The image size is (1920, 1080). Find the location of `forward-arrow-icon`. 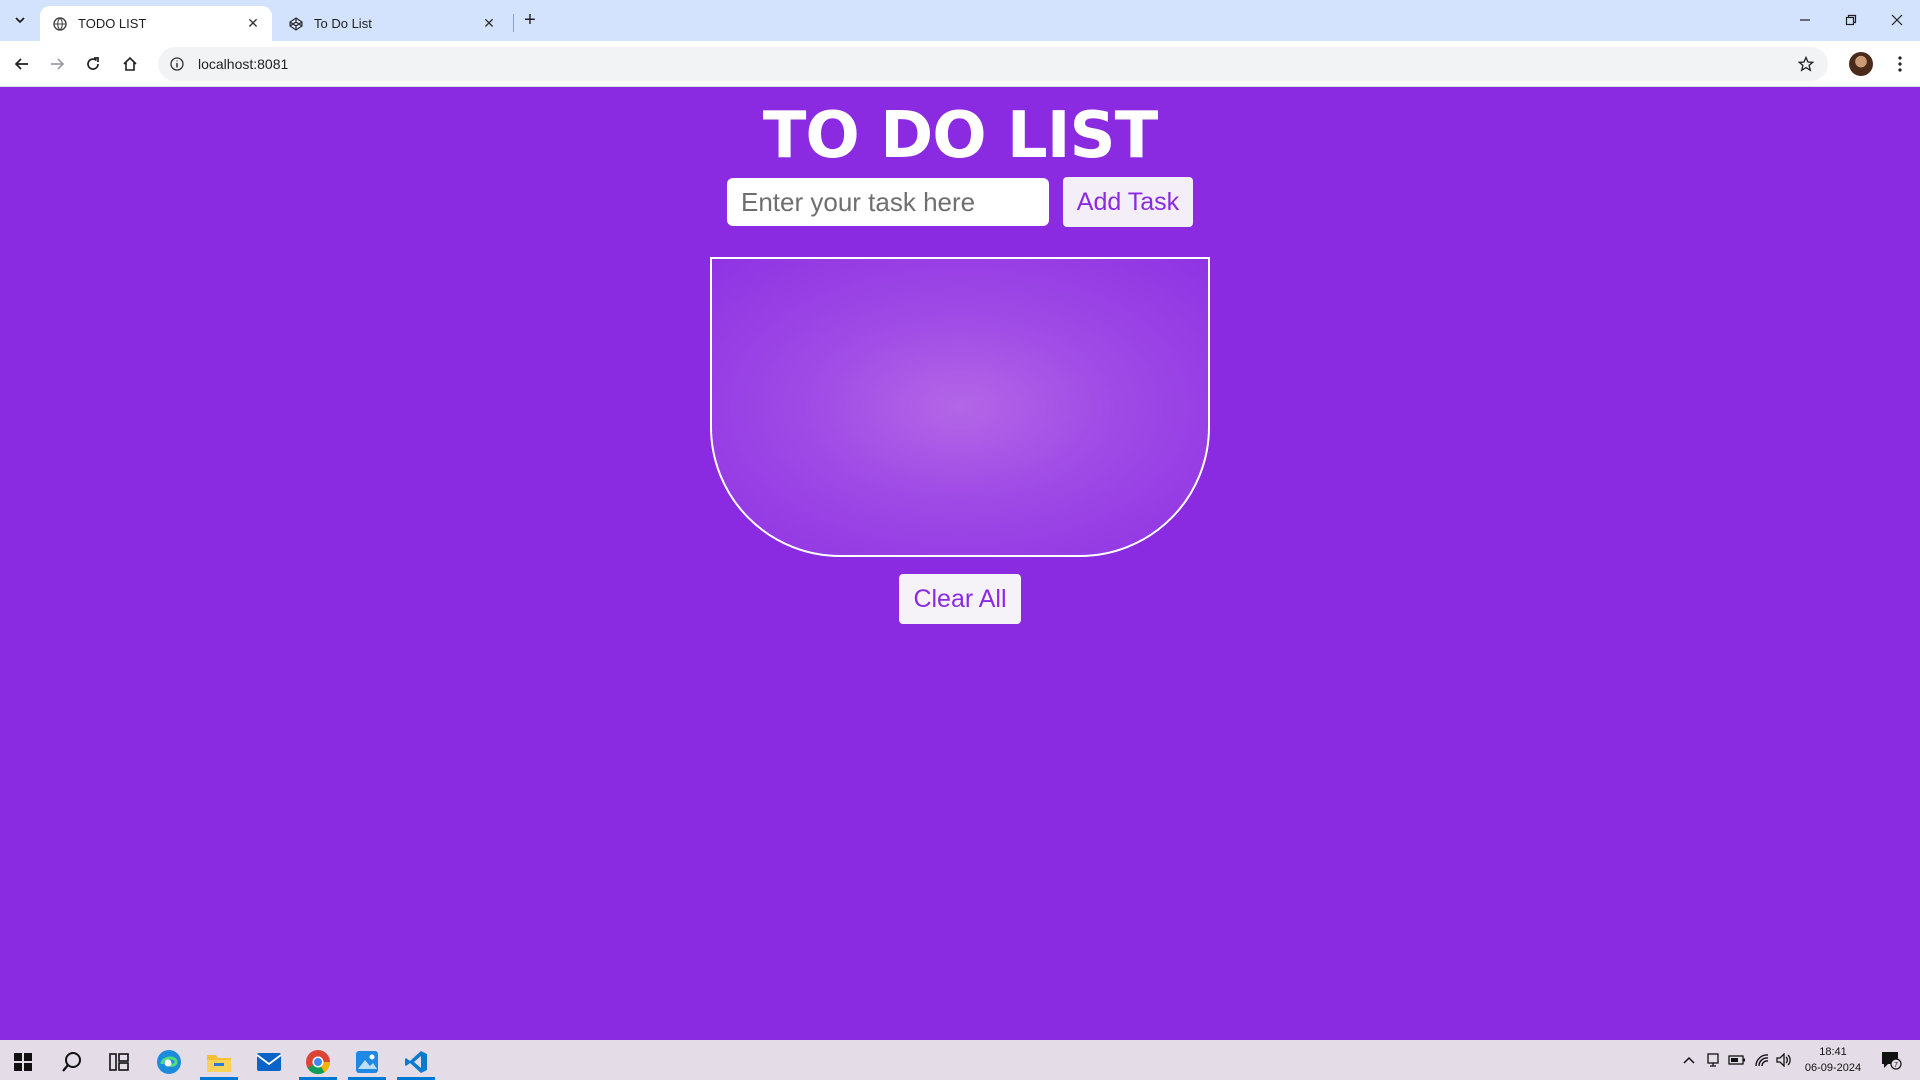

forward-arrow-icon is located at coordinates (57, 64).